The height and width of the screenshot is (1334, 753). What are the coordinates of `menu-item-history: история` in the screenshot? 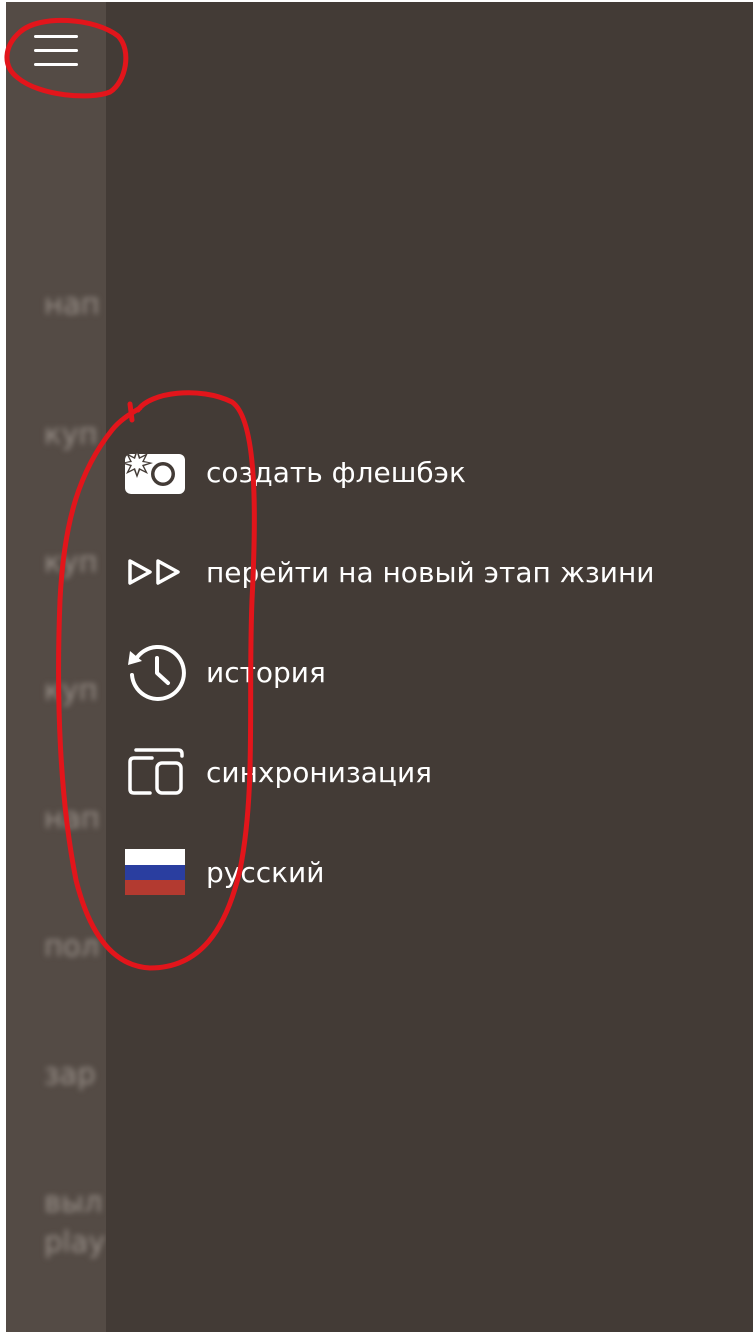 It's located at (434, 672).